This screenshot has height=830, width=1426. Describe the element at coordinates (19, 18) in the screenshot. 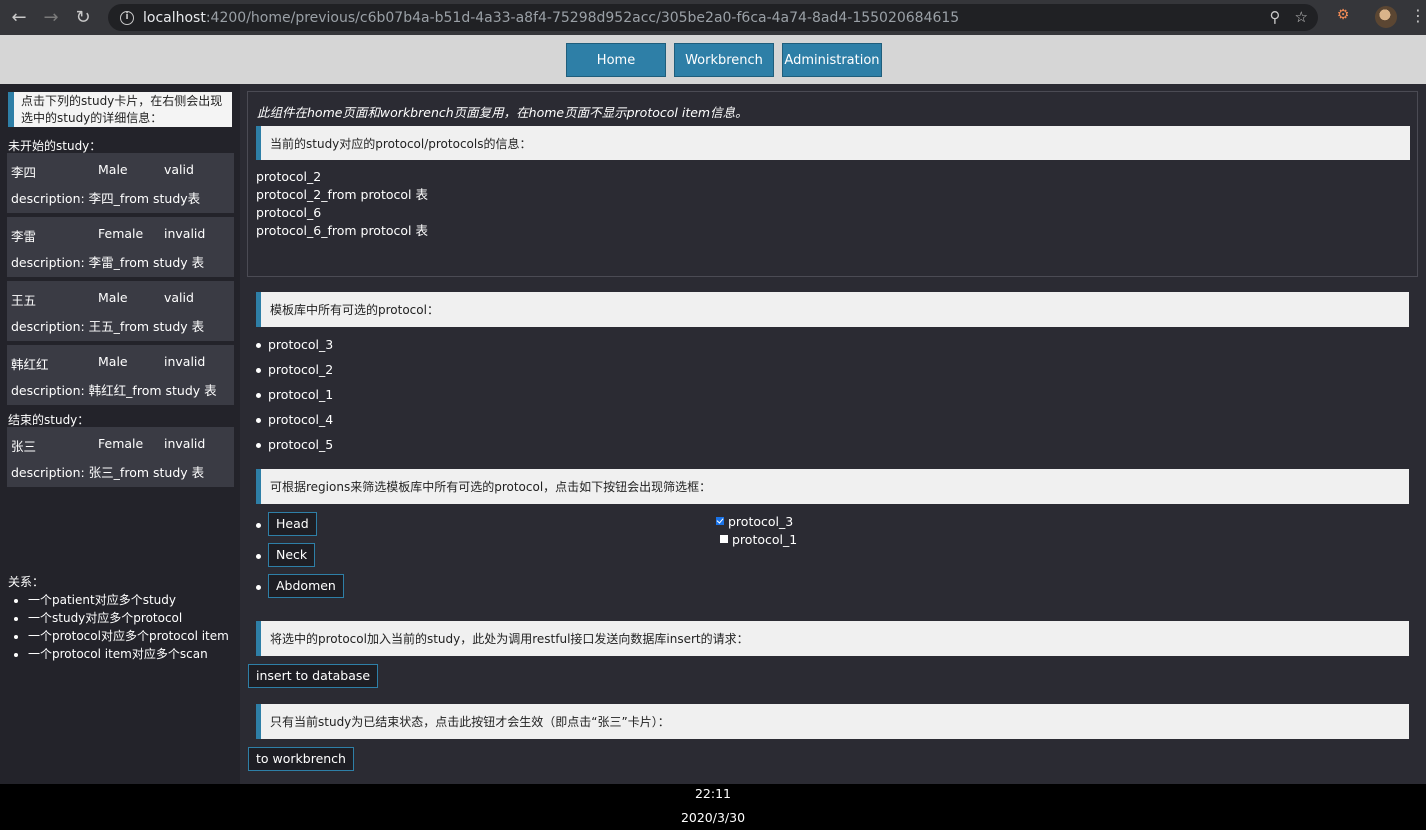

I see `back-icon: ←` at that location.